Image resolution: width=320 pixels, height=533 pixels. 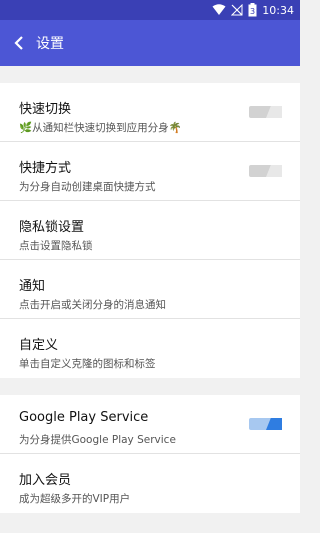 What do you see at coordinates (45, 109) in the screenshot?
I see `setting-title: 快速切换` at bounding box center [45, 109].